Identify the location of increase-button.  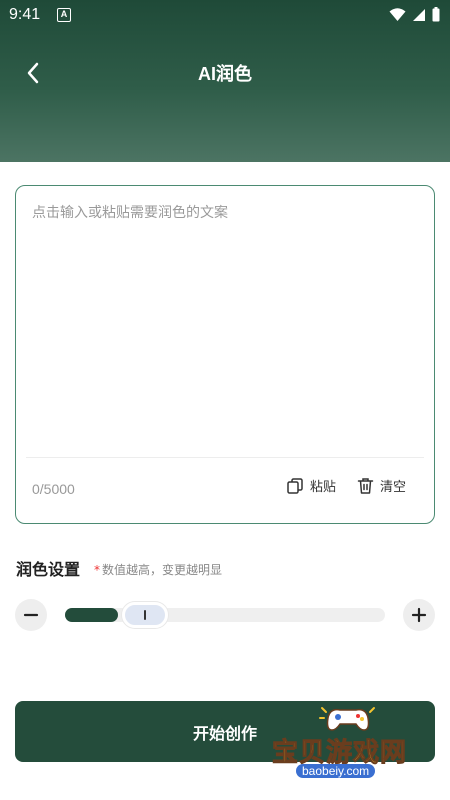
(419, 615).